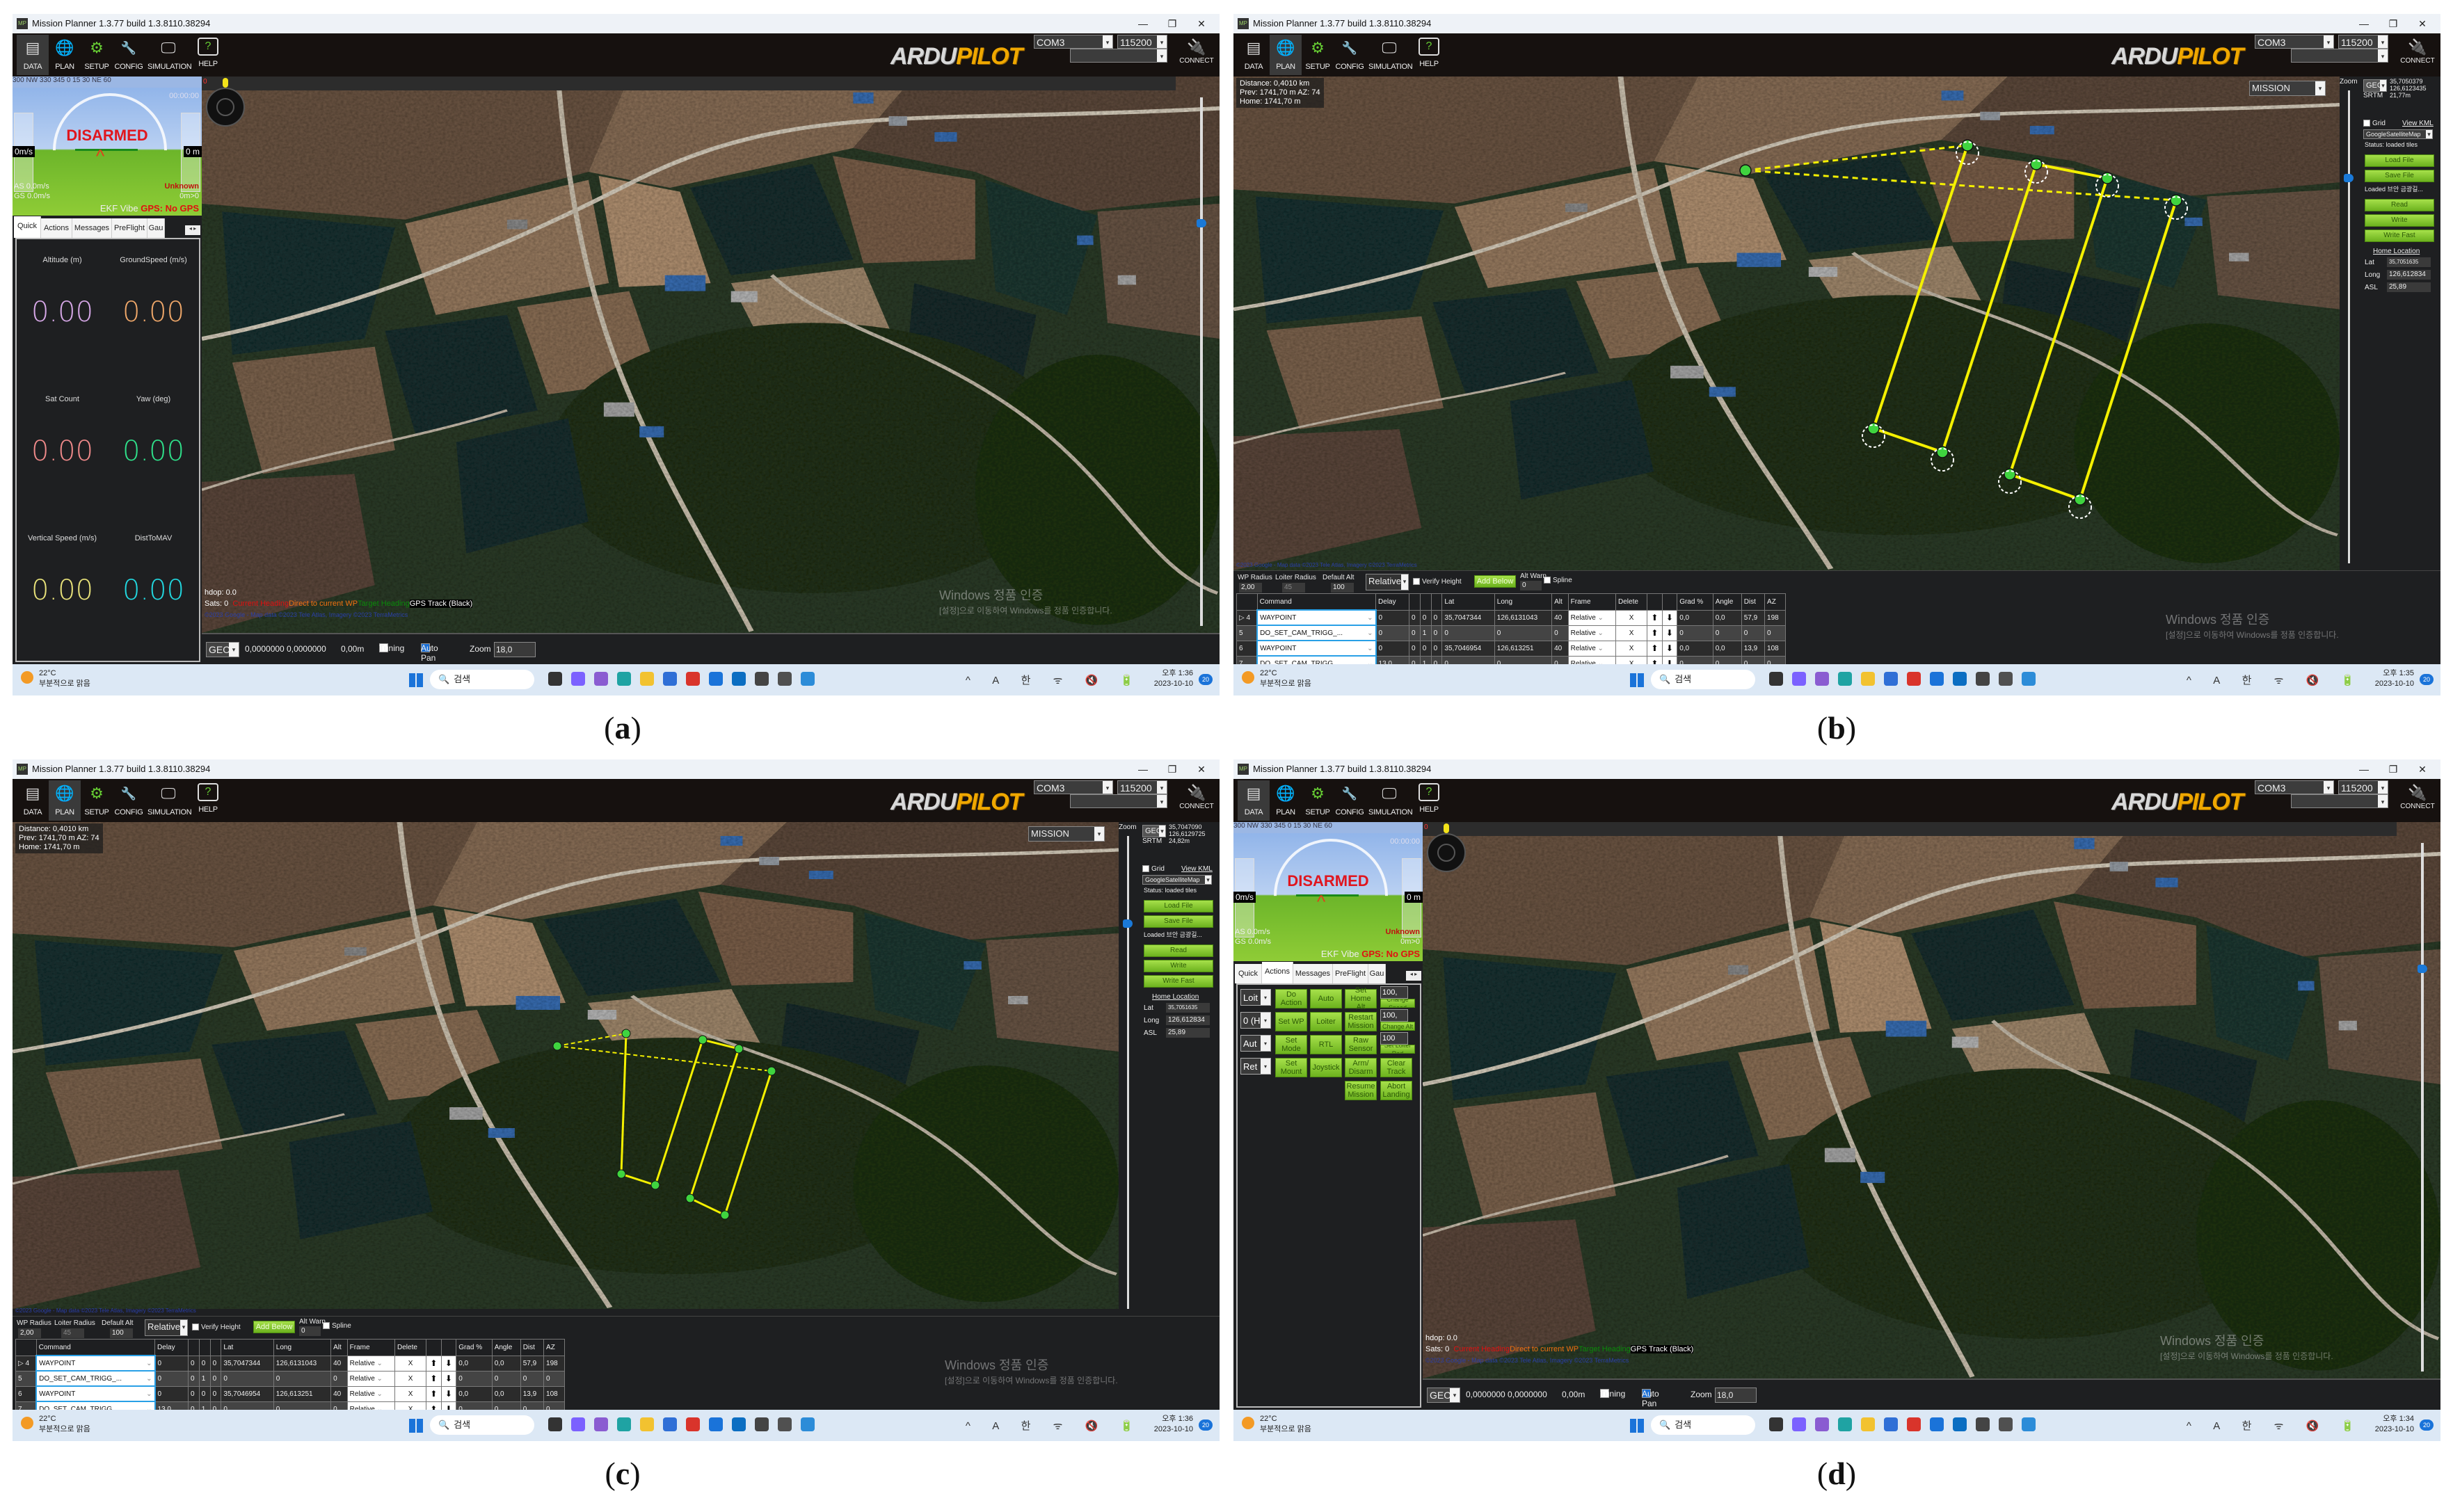 The height and width of the screenshot is (1512, 2453). What do you see at coordinates (416, 1426) in the screenshot?
I see `windows-start-icon` at bounding box center [416, 1426].